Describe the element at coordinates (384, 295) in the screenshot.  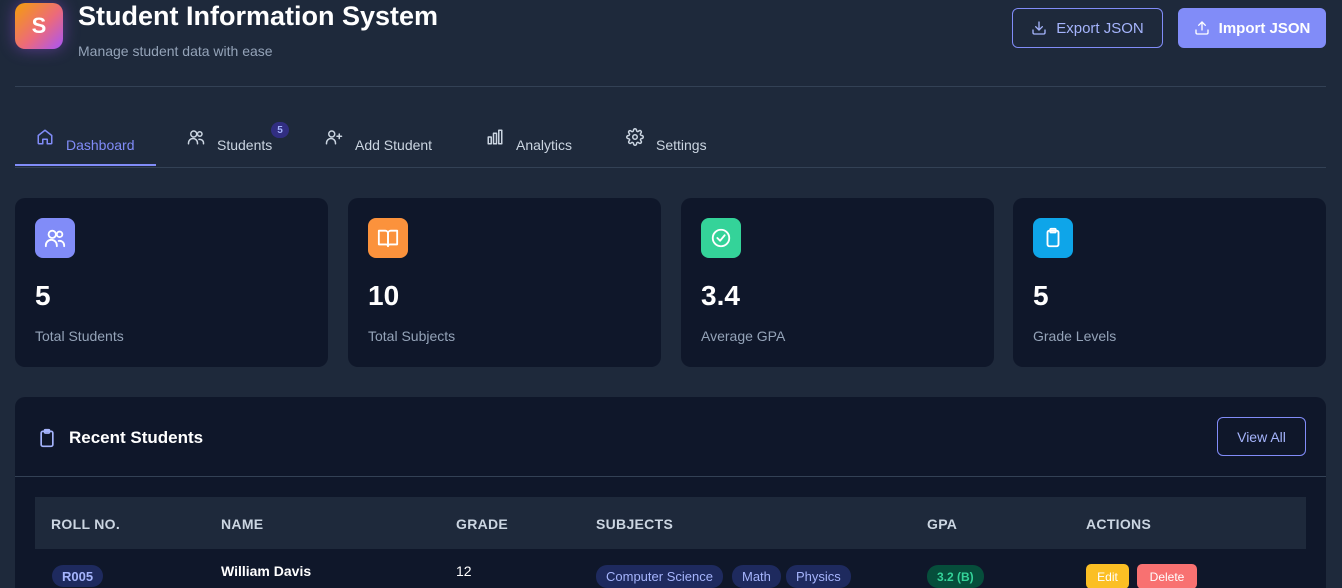
I see `stat-value: 10` at that location.